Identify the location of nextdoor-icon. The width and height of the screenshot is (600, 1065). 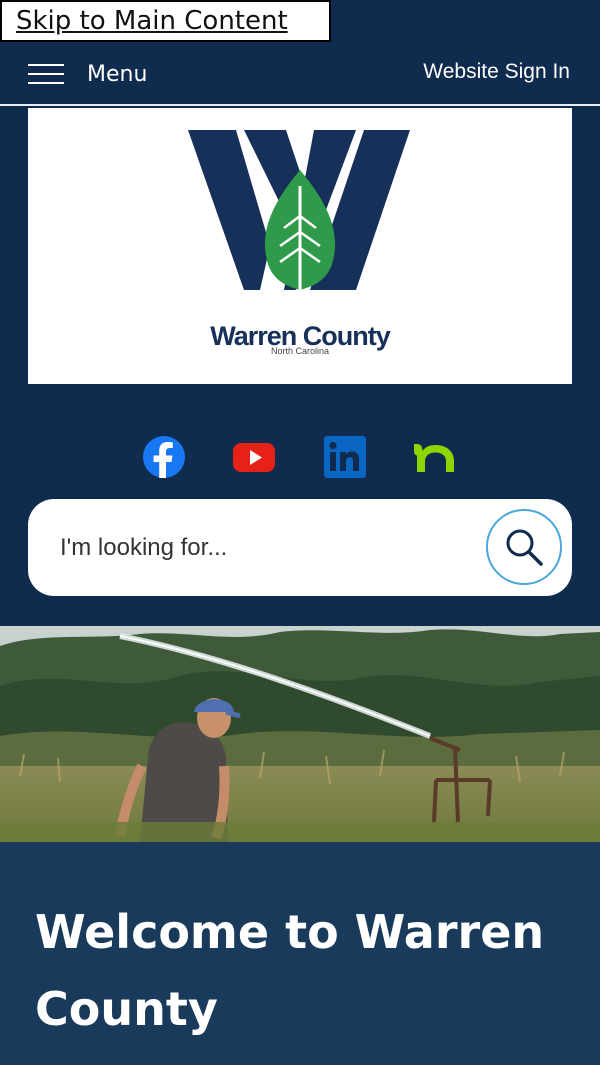
(434, 458).